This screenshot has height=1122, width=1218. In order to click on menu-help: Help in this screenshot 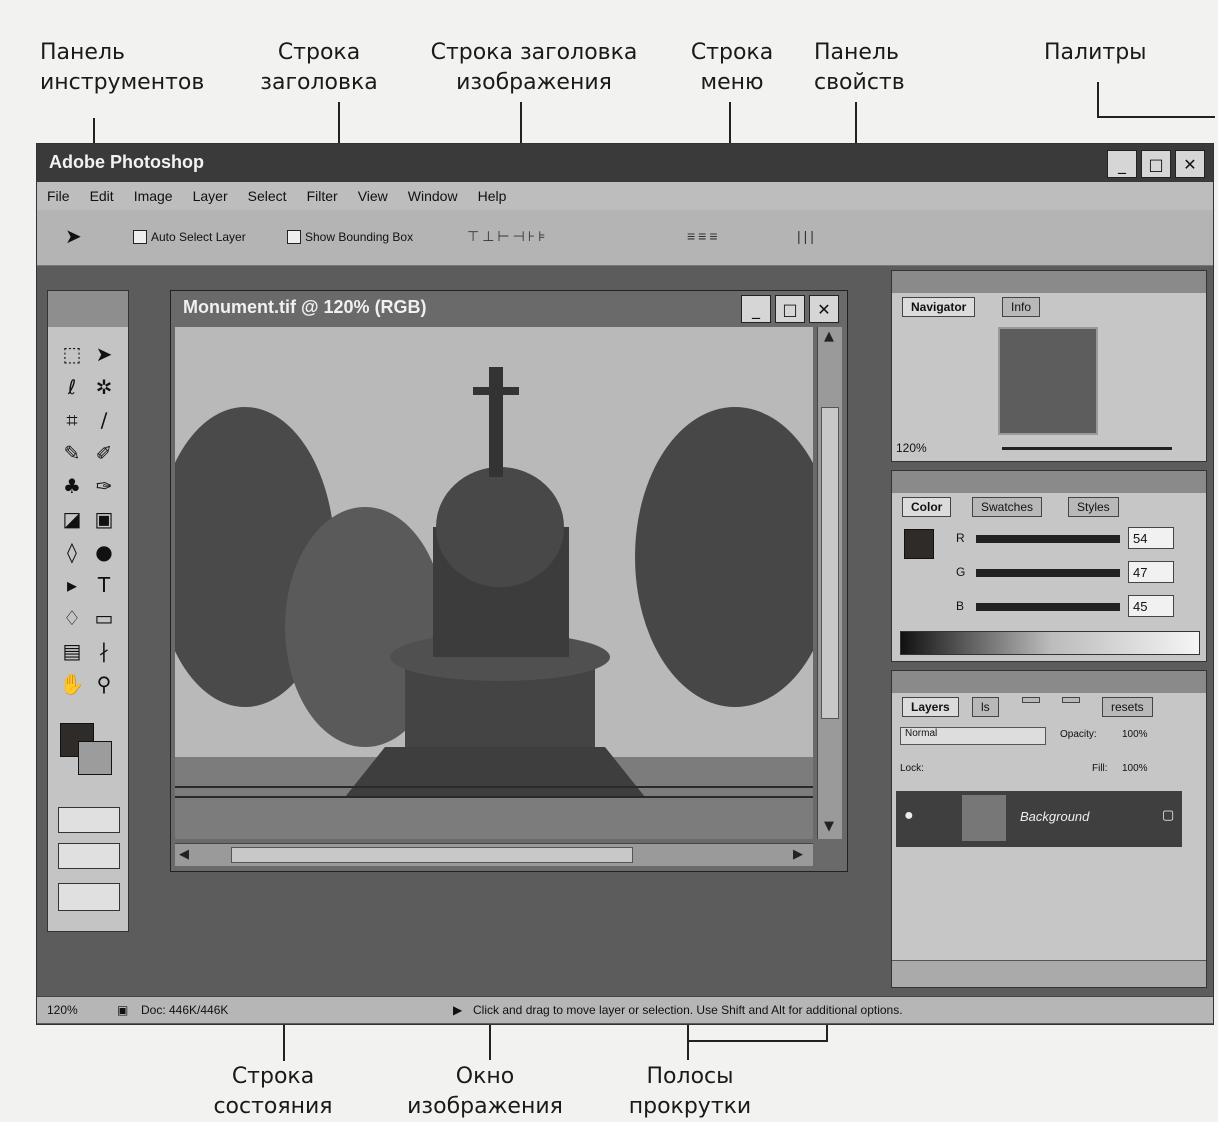, I will do `click(492, 196)`.